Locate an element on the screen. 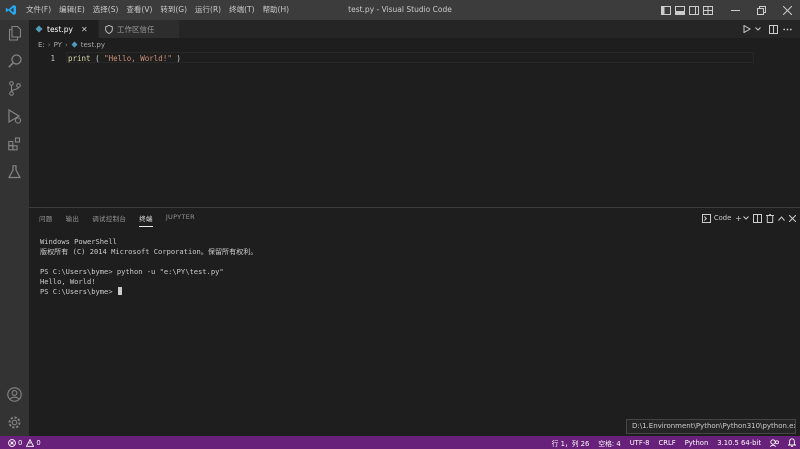  terminal-line: Hello, World! is located at coordinates (68, 281).